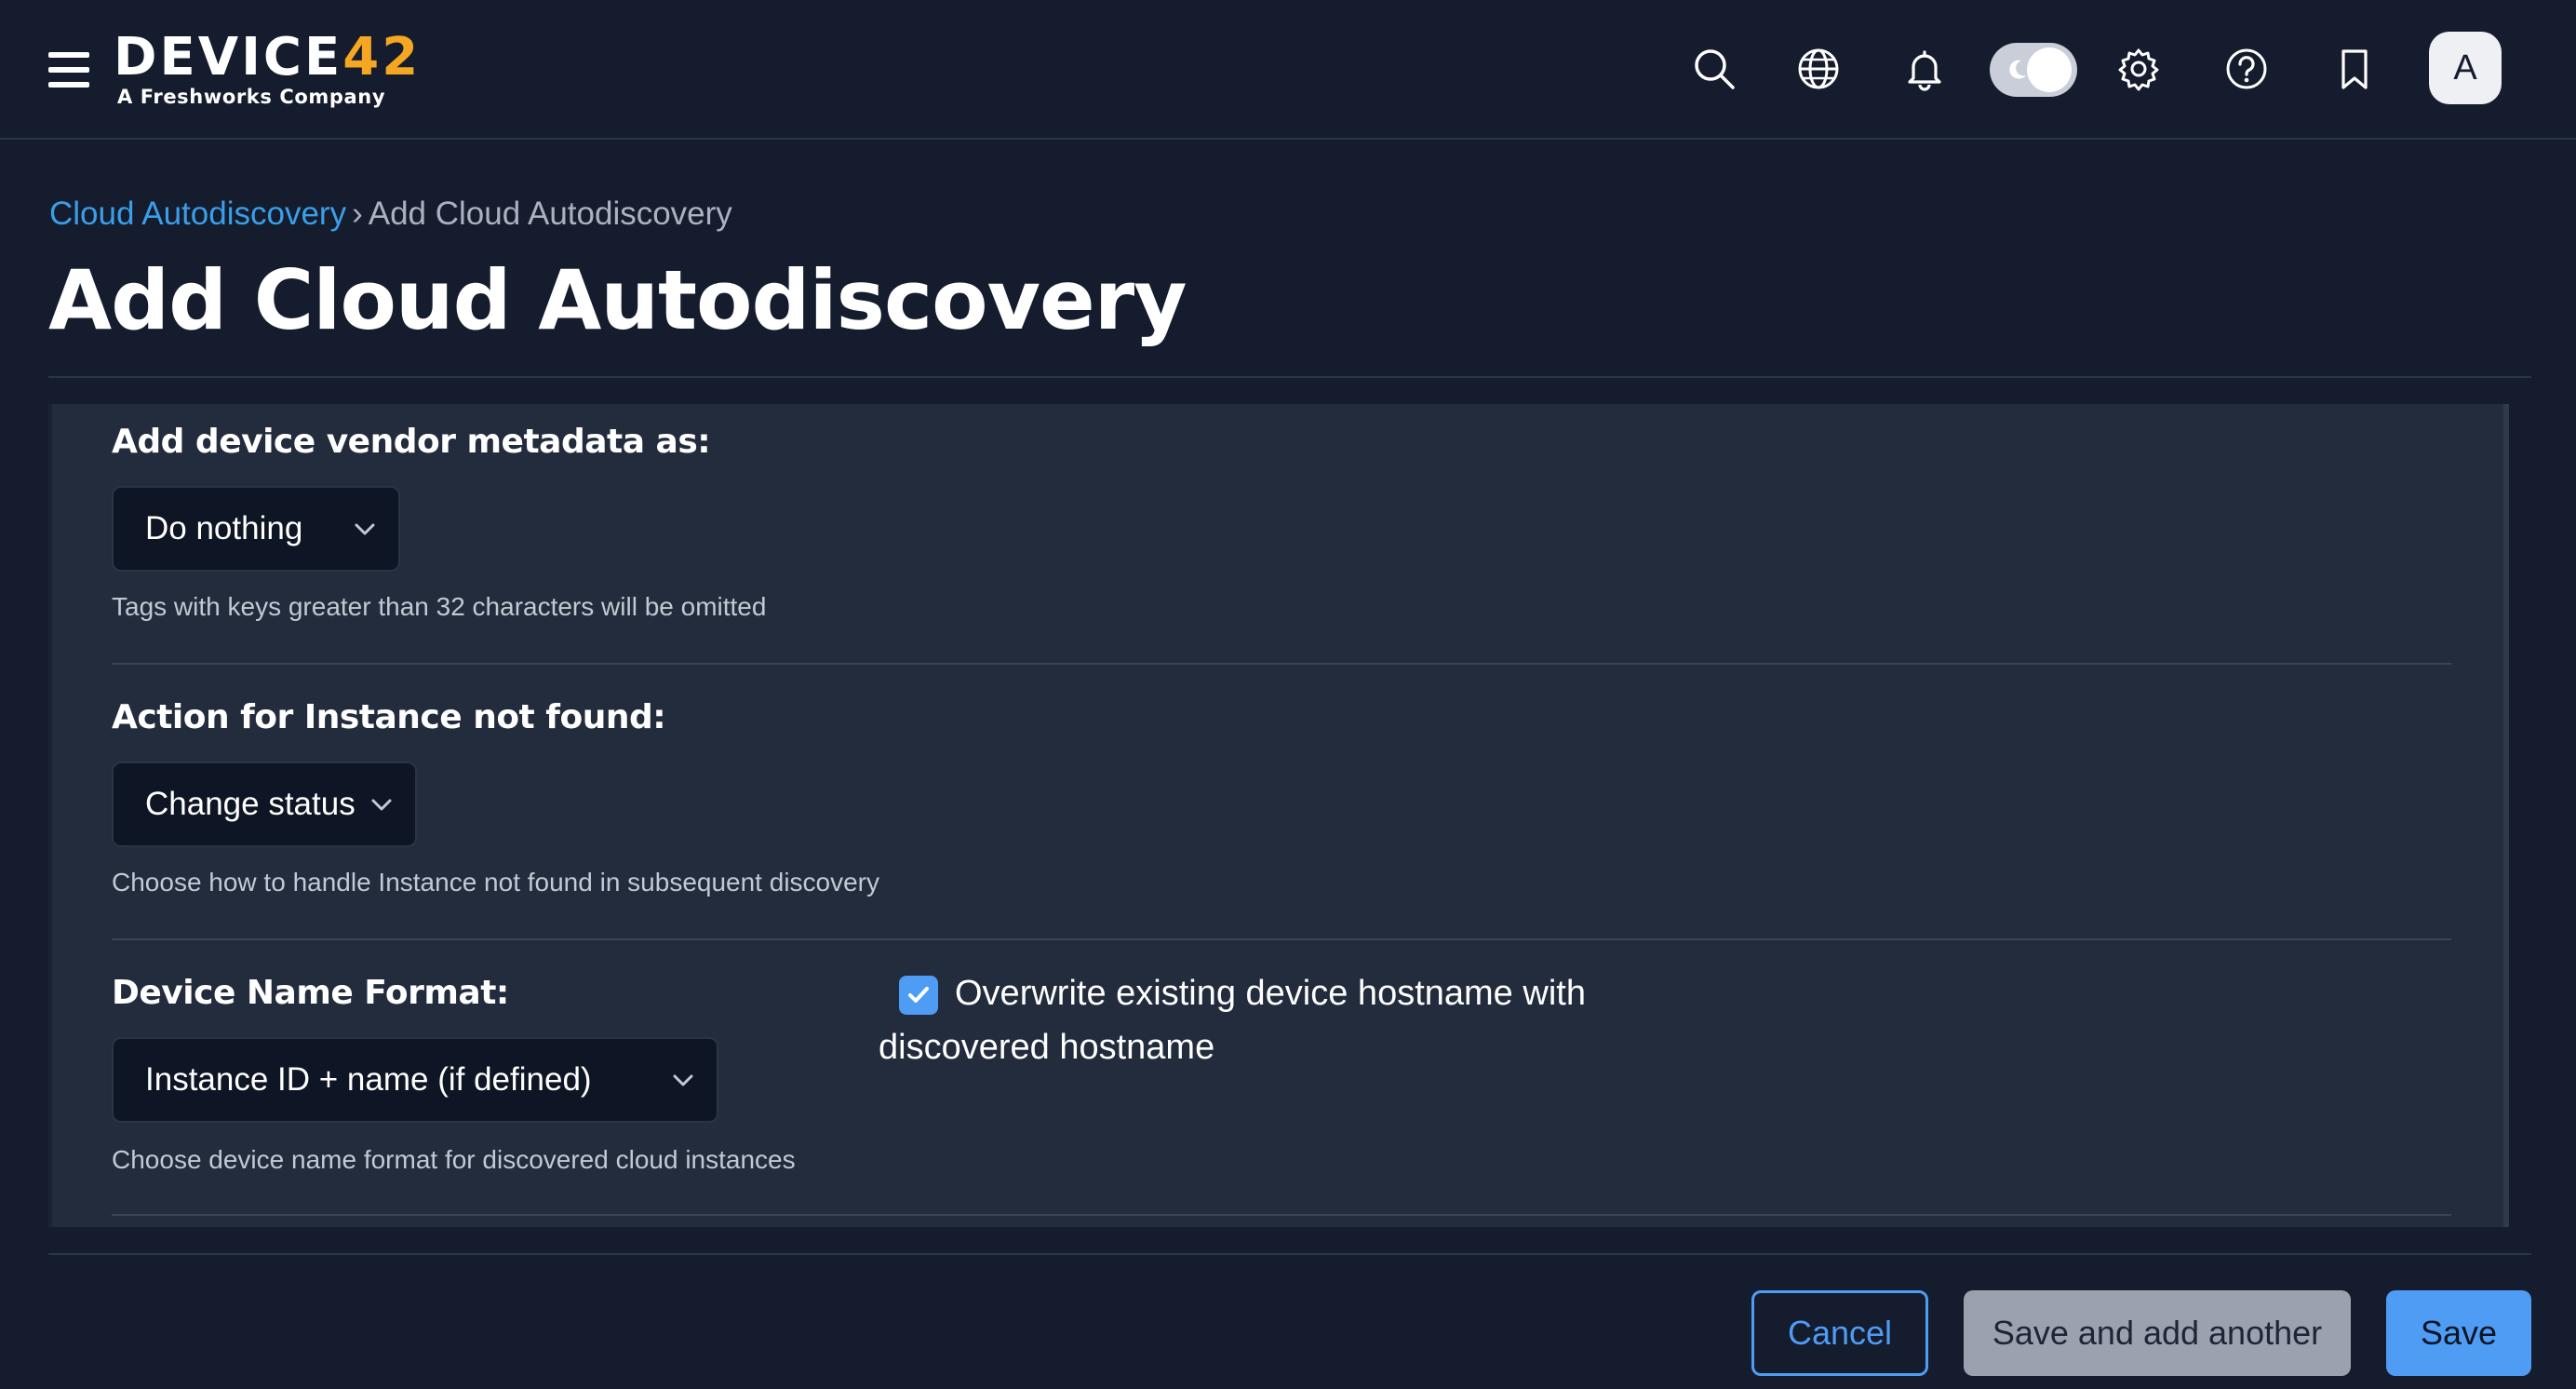  Describe the element at coordinates (1714, 69) in the screenshot. I see `search-icon` at that location.